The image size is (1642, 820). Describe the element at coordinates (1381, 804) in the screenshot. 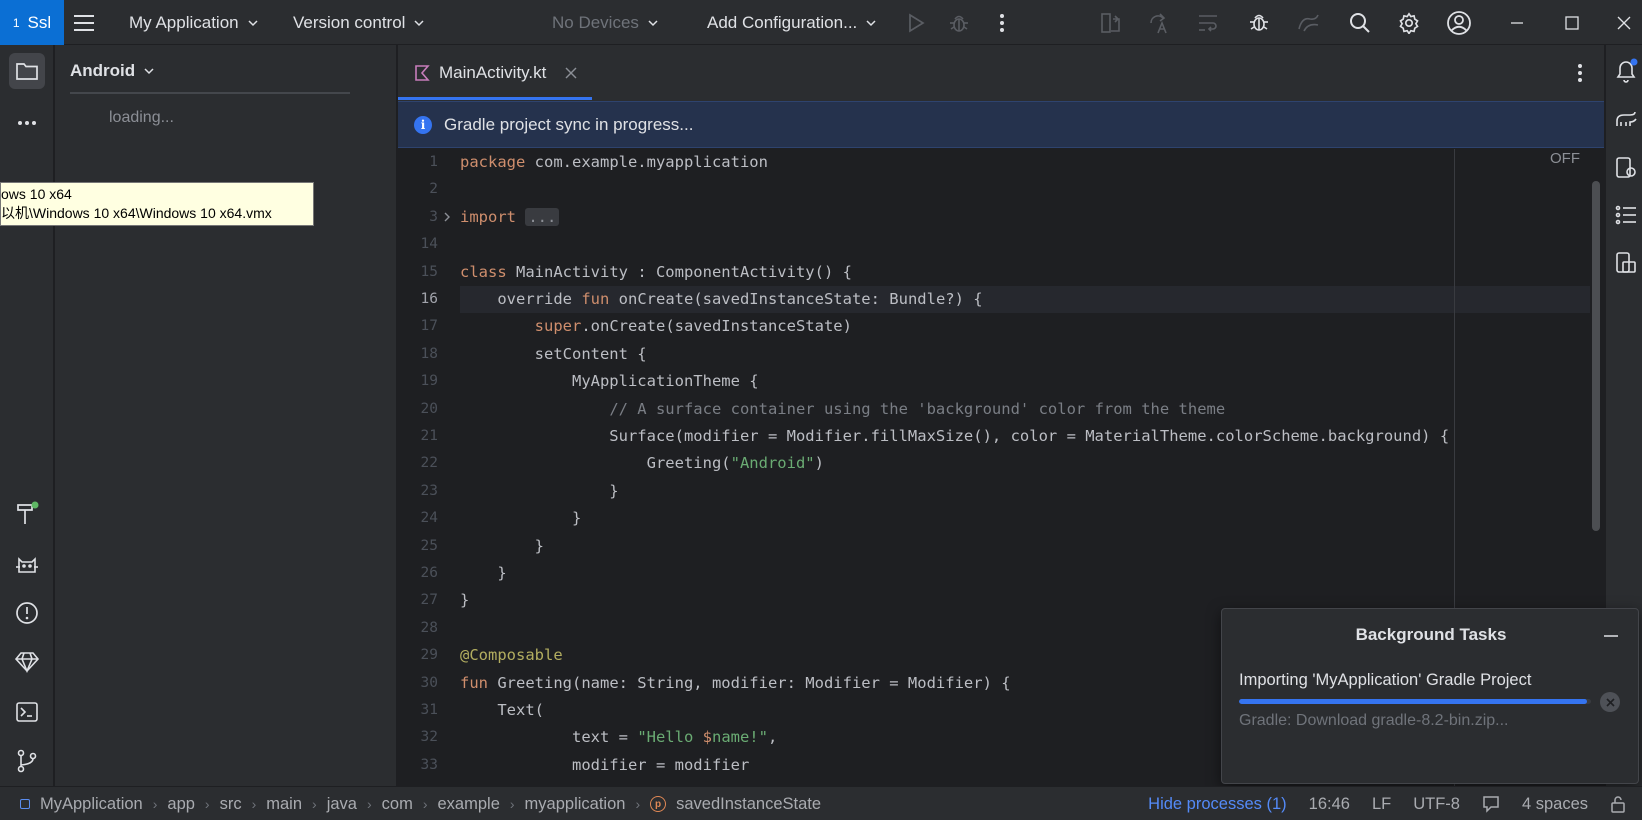

I see `line-separator-widget: LF` at that location.